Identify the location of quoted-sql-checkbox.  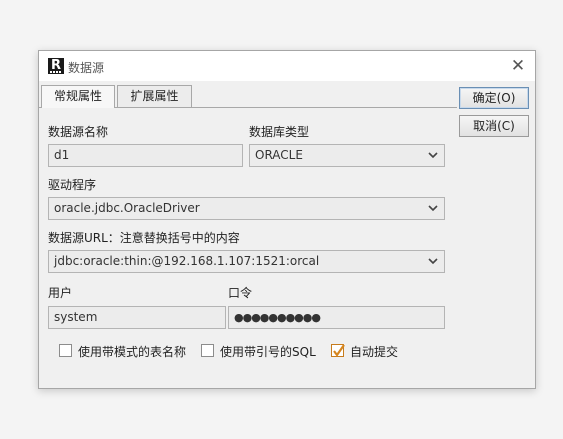
(207, 350).